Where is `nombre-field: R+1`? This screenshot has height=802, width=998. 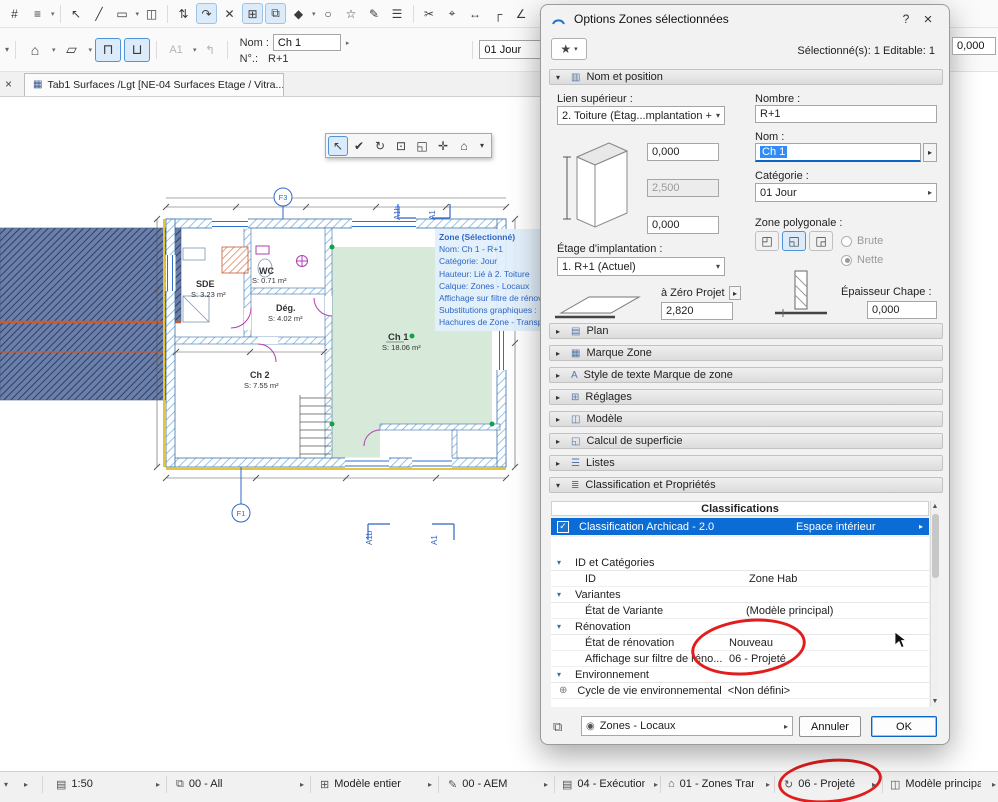 nombre-field: R+1 is located at coordinates (846, 114).